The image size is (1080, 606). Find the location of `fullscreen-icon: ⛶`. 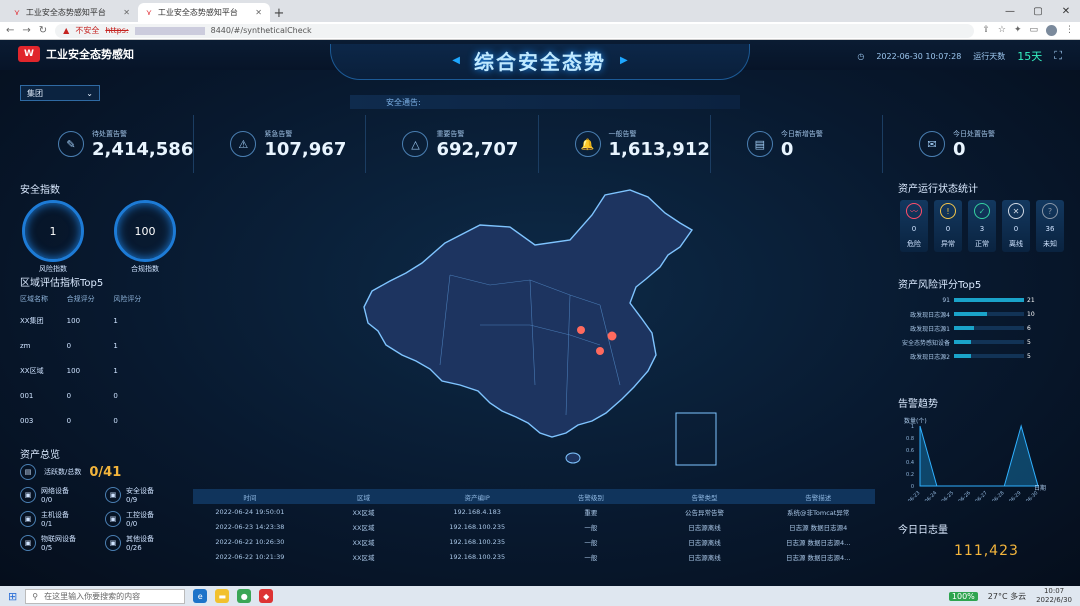

fullscreen-icon: ⛶ is located at coordinates (1058, 56).